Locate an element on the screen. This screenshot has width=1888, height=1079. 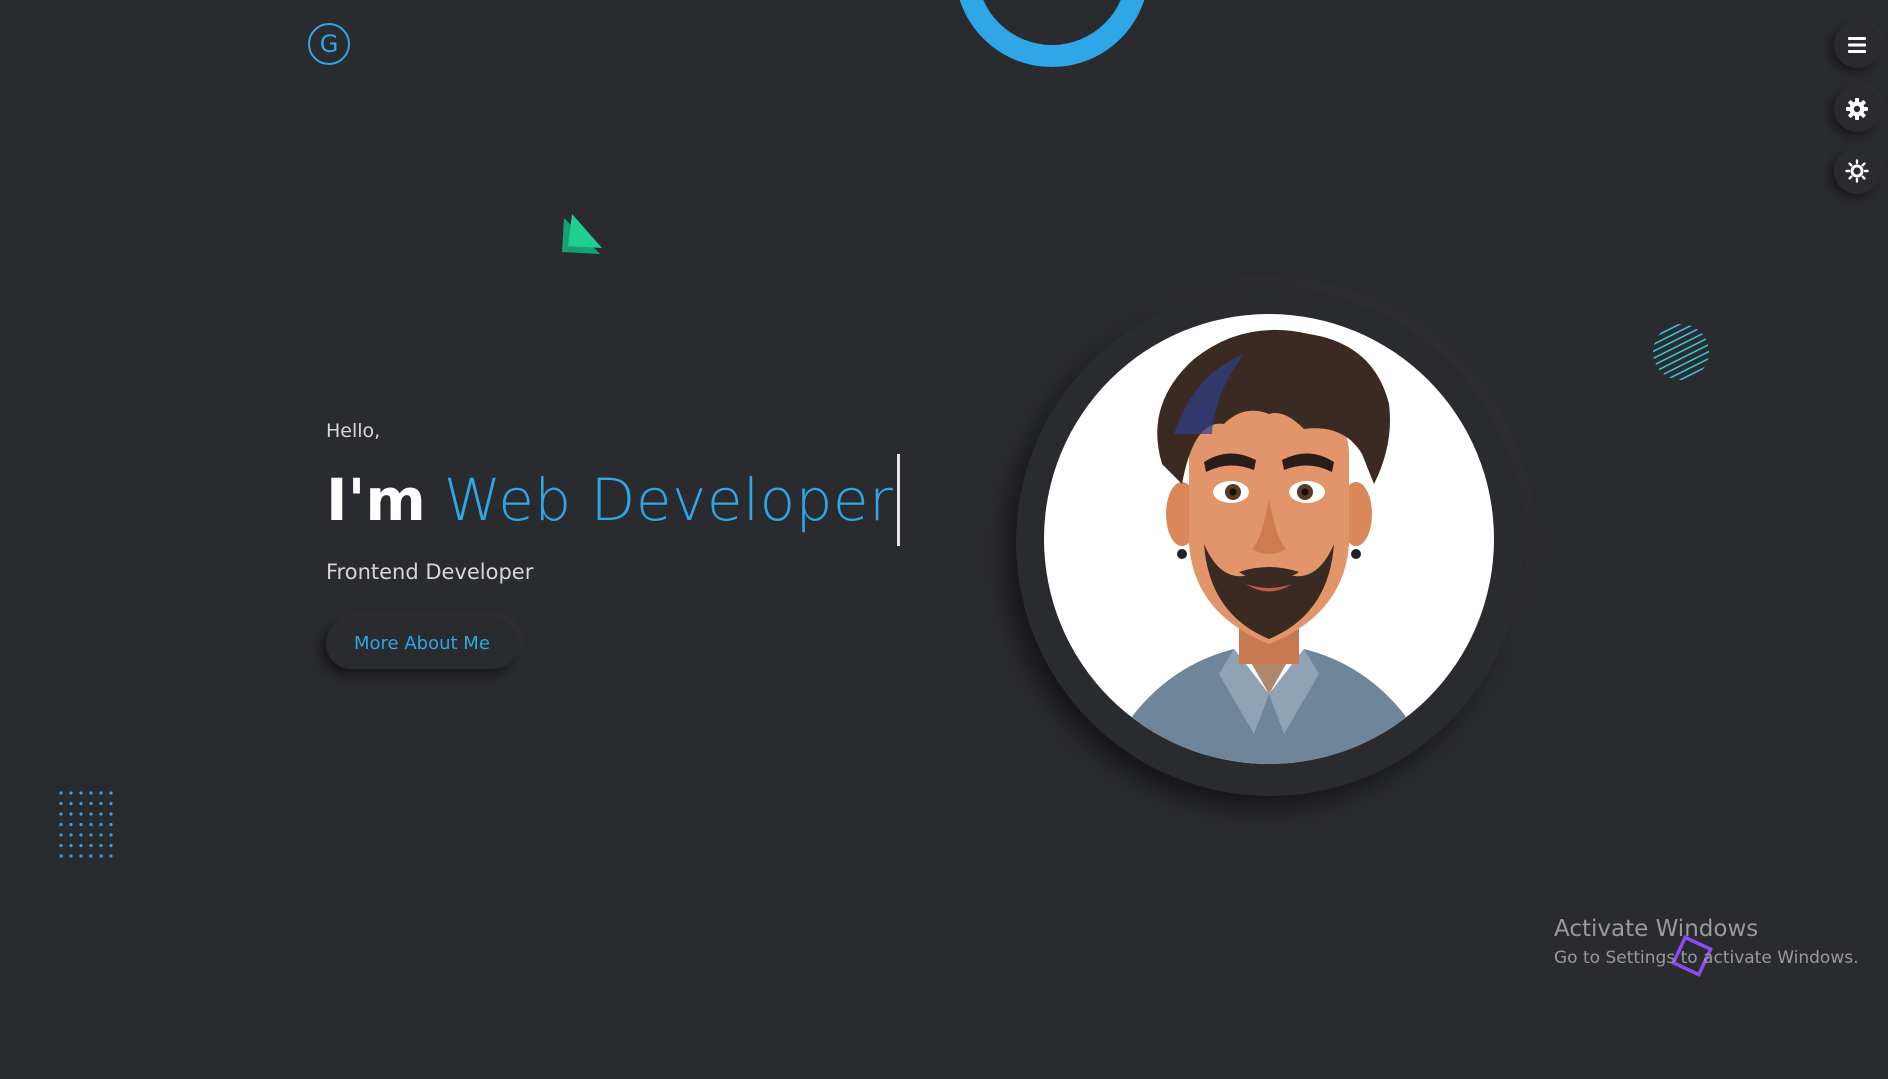
activate-windows-subtitle: Go to Settings to activate Windows. is located at coordinates (1706, 958).